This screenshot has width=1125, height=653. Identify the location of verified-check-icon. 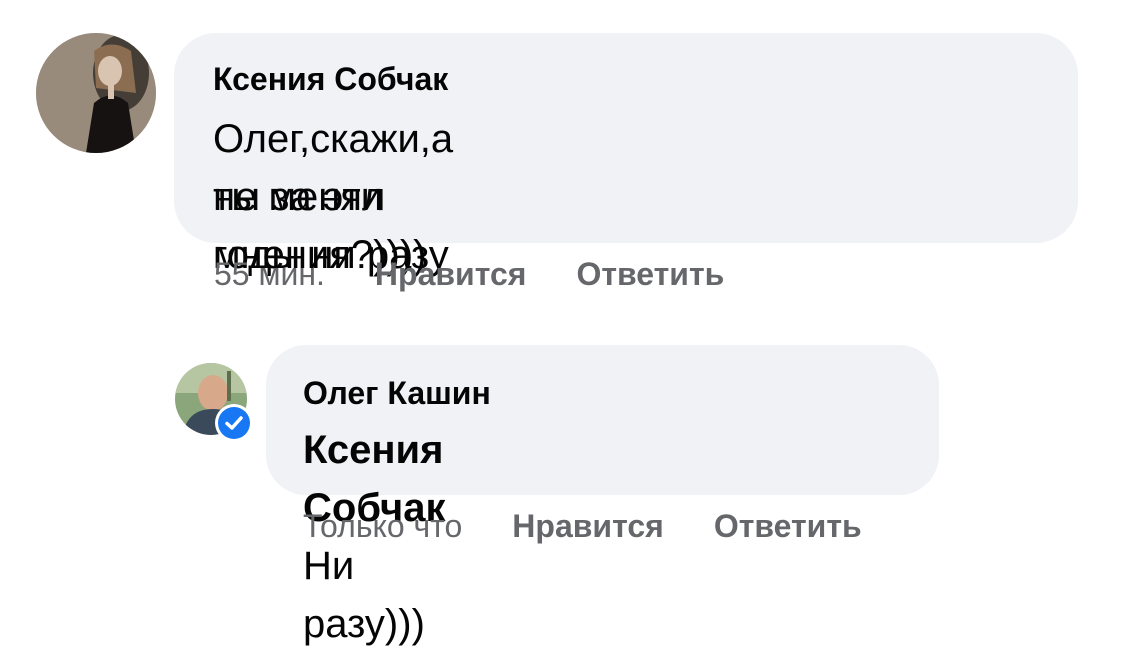
(234, 423).